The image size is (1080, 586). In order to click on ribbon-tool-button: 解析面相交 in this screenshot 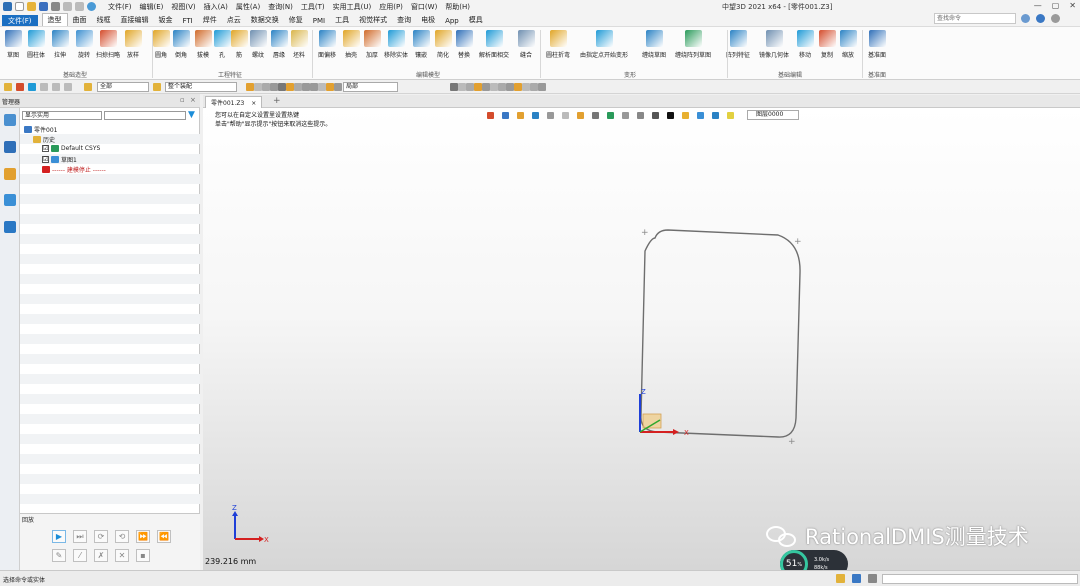, I will do `click(494, 44)`.